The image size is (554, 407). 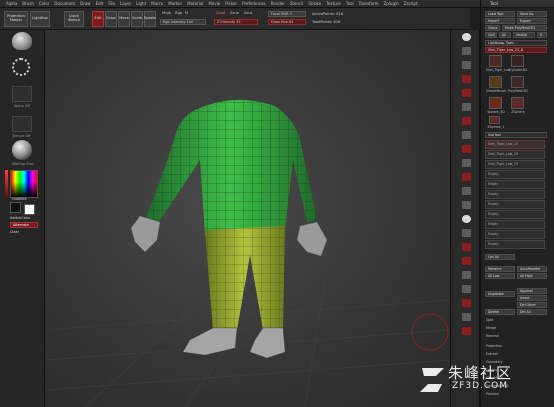 I want to click on rotate-z-icon, so click(x=466, y=204).